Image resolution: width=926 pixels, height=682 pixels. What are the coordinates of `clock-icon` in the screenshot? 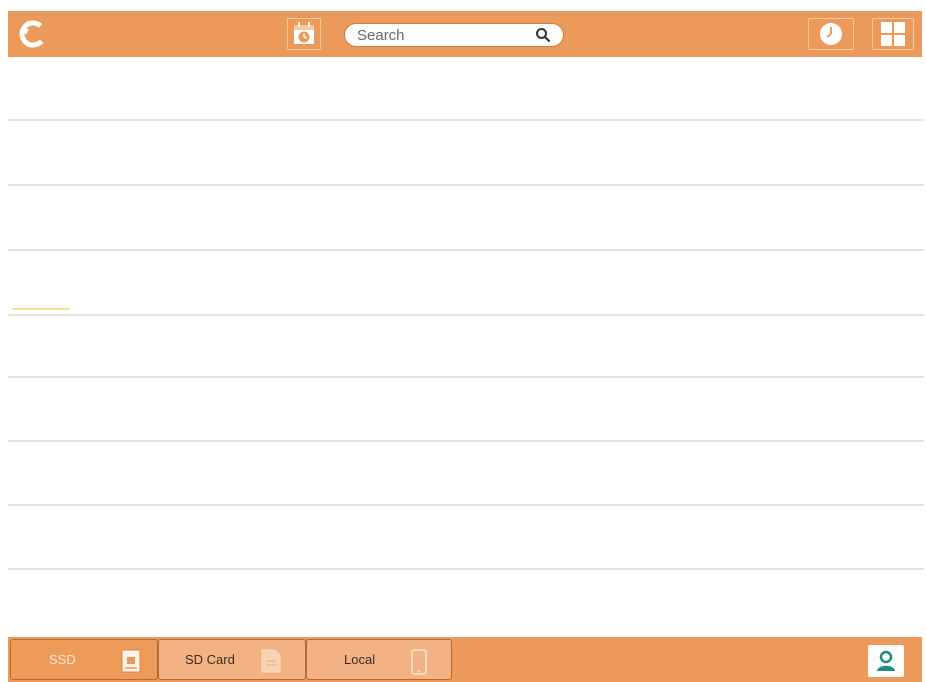 It's located at (831, 34).